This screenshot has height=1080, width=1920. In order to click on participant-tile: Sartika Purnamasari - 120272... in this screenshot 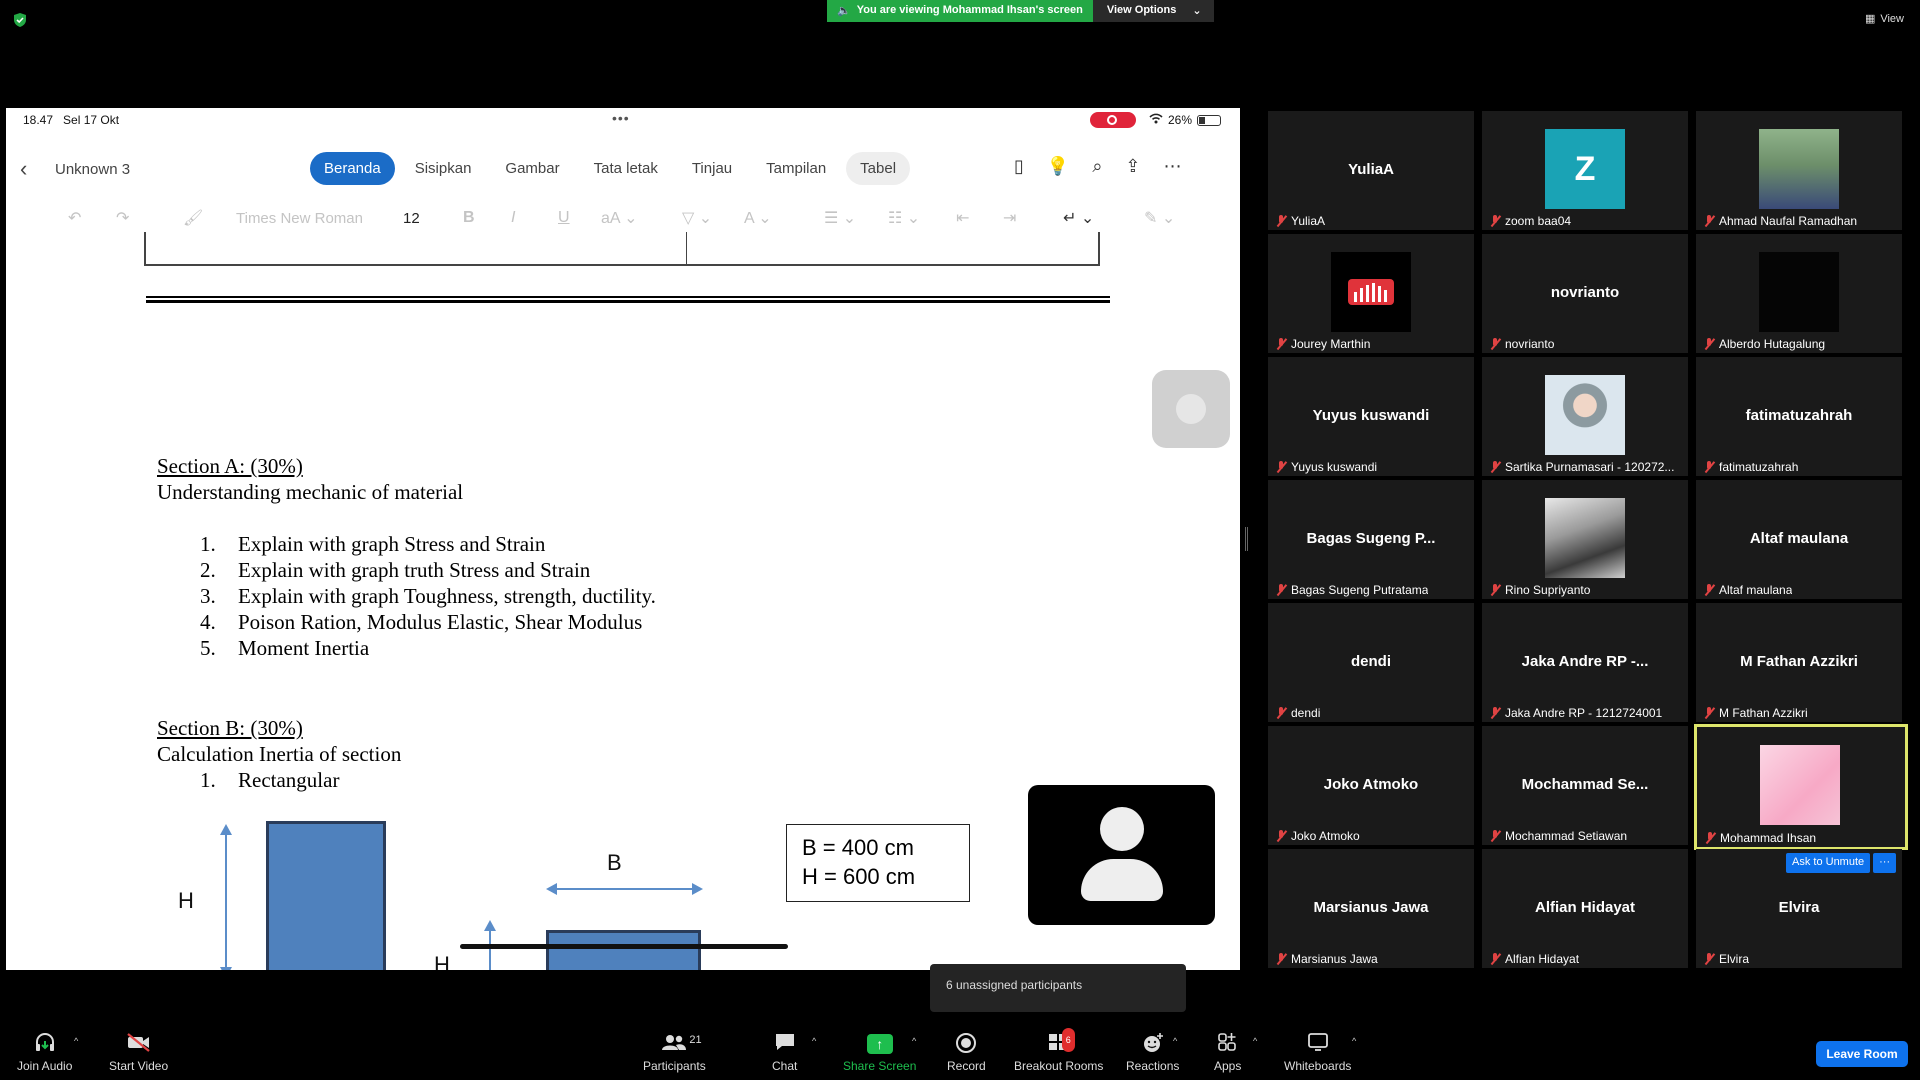, I will do `click(1585, 416)`.